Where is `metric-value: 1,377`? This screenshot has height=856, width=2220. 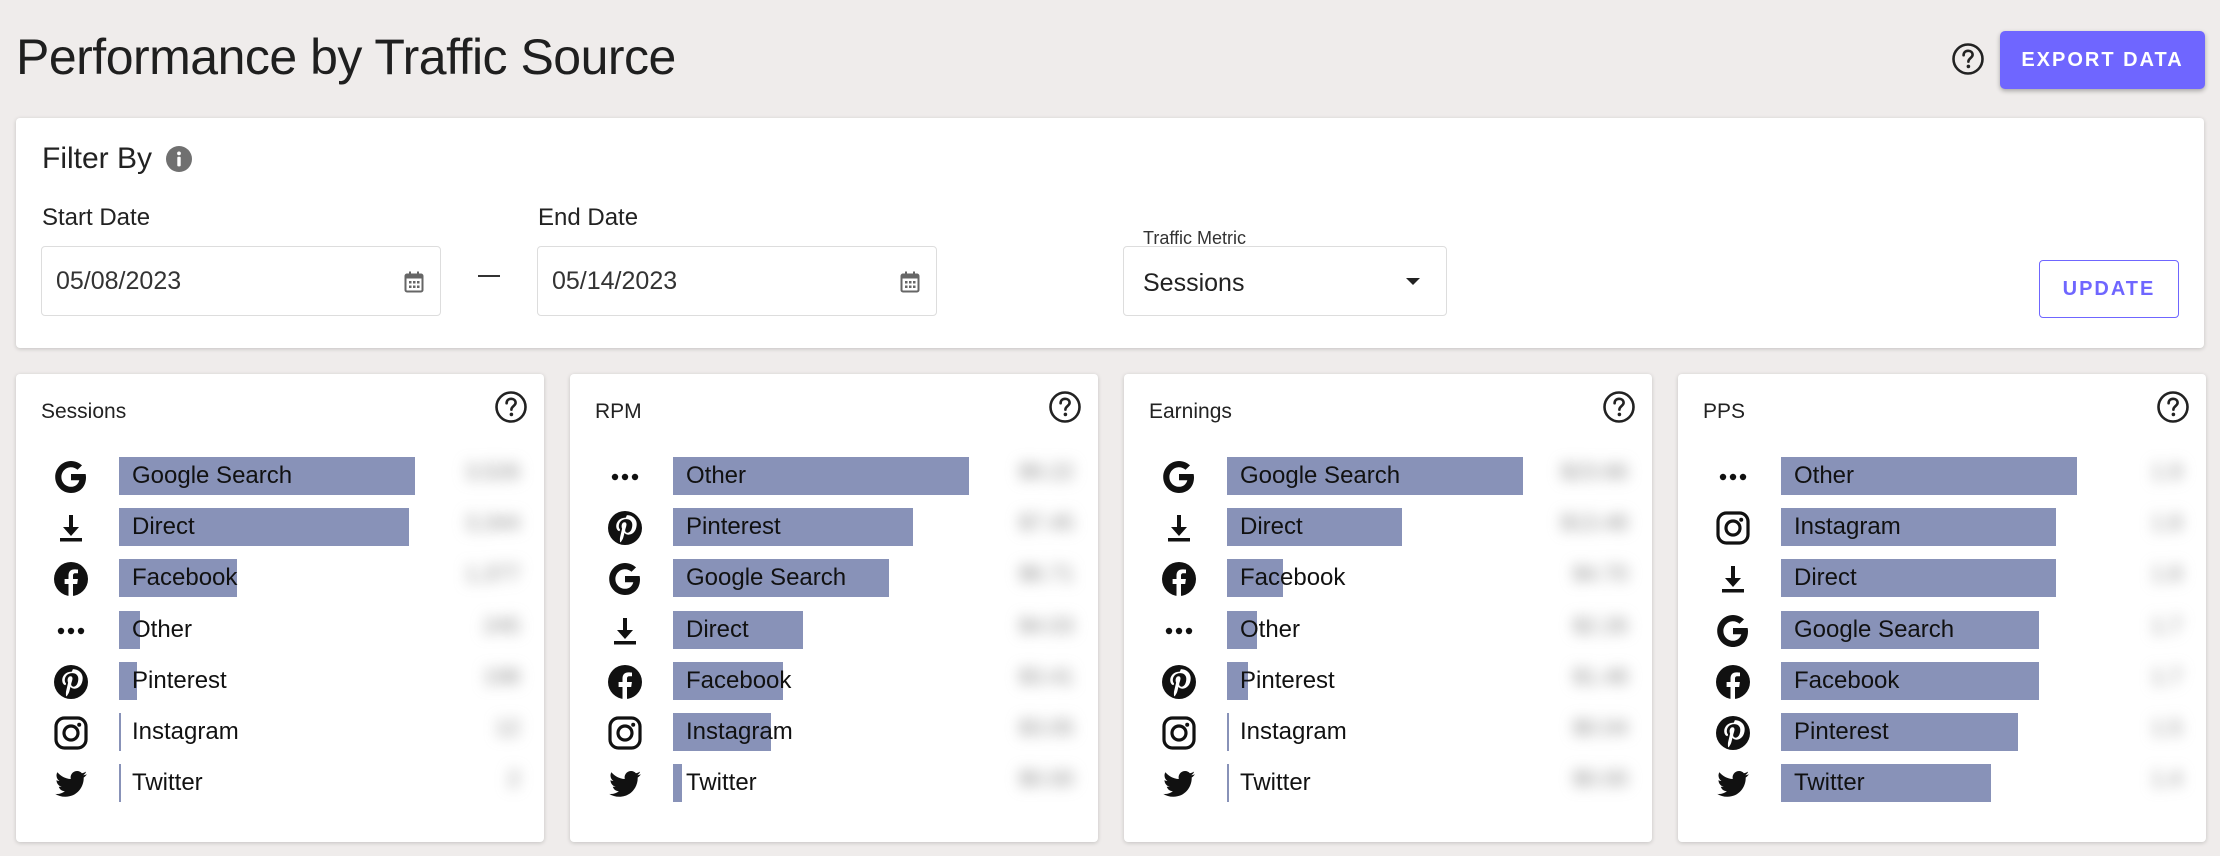 metric-value: 1,377 is located at coordinates (492, 574).